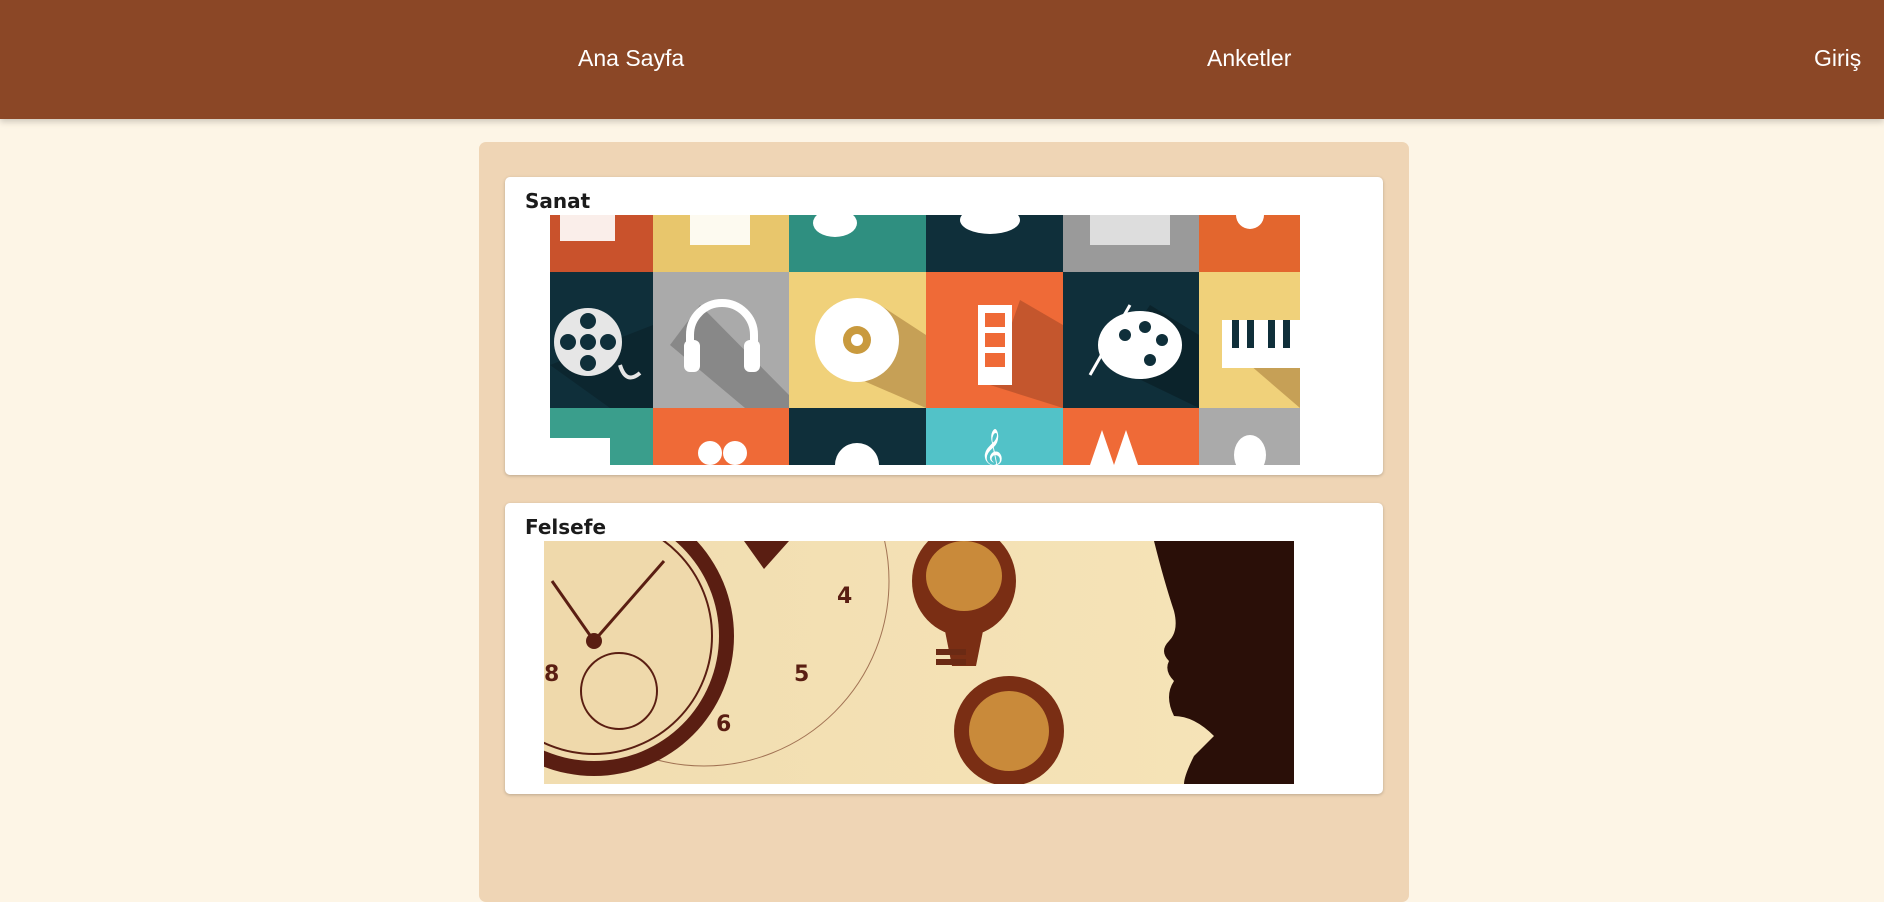 The width and height of the screenshot is (1884, 902). Describe the element at coordinates (1249, 58) in the screenshot. I see `nav-surveys-link: Anketler` at that location.